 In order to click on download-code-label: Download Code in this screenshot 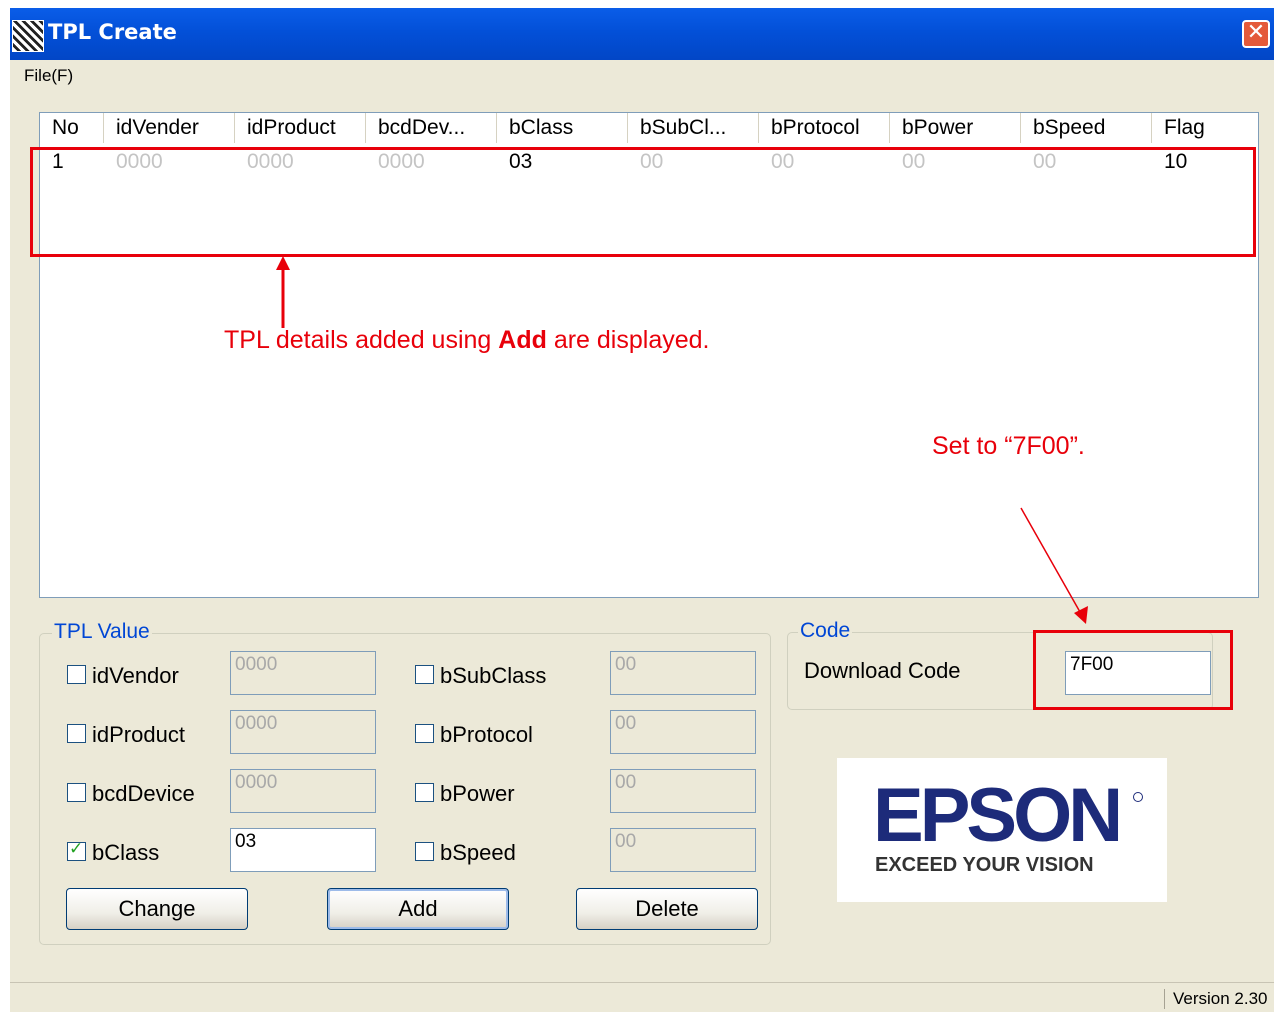, I will do `click(882, 670)`.